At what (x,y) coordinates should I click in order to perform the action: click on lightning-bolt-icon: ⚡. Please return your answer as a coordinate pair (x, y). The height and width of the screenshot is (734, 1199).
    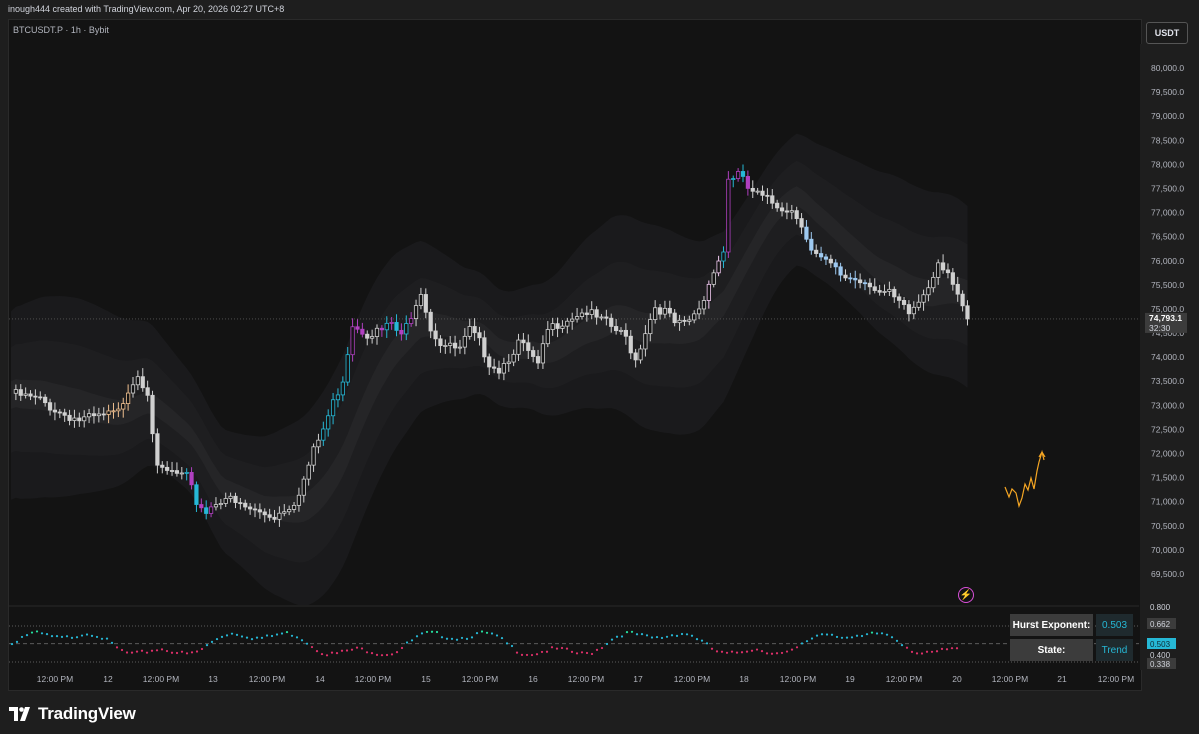
    Looking at the image, I should click on (966, 595).